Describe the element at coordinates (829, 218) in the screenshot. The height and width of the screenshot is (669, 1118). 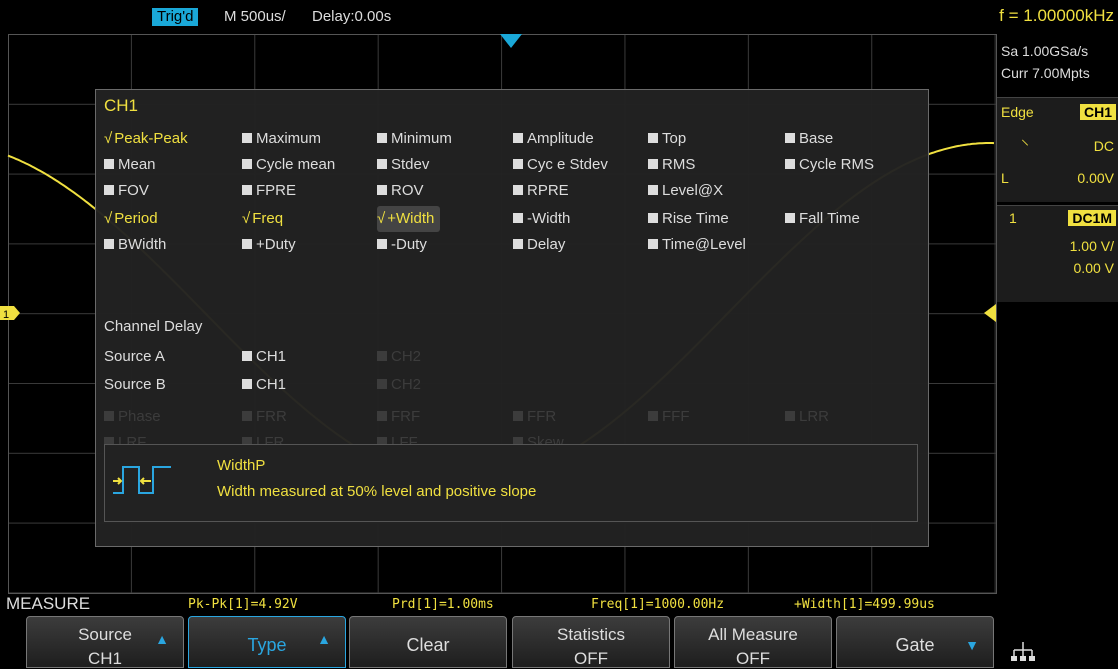
I see `option-label: Fall Time` at that location.